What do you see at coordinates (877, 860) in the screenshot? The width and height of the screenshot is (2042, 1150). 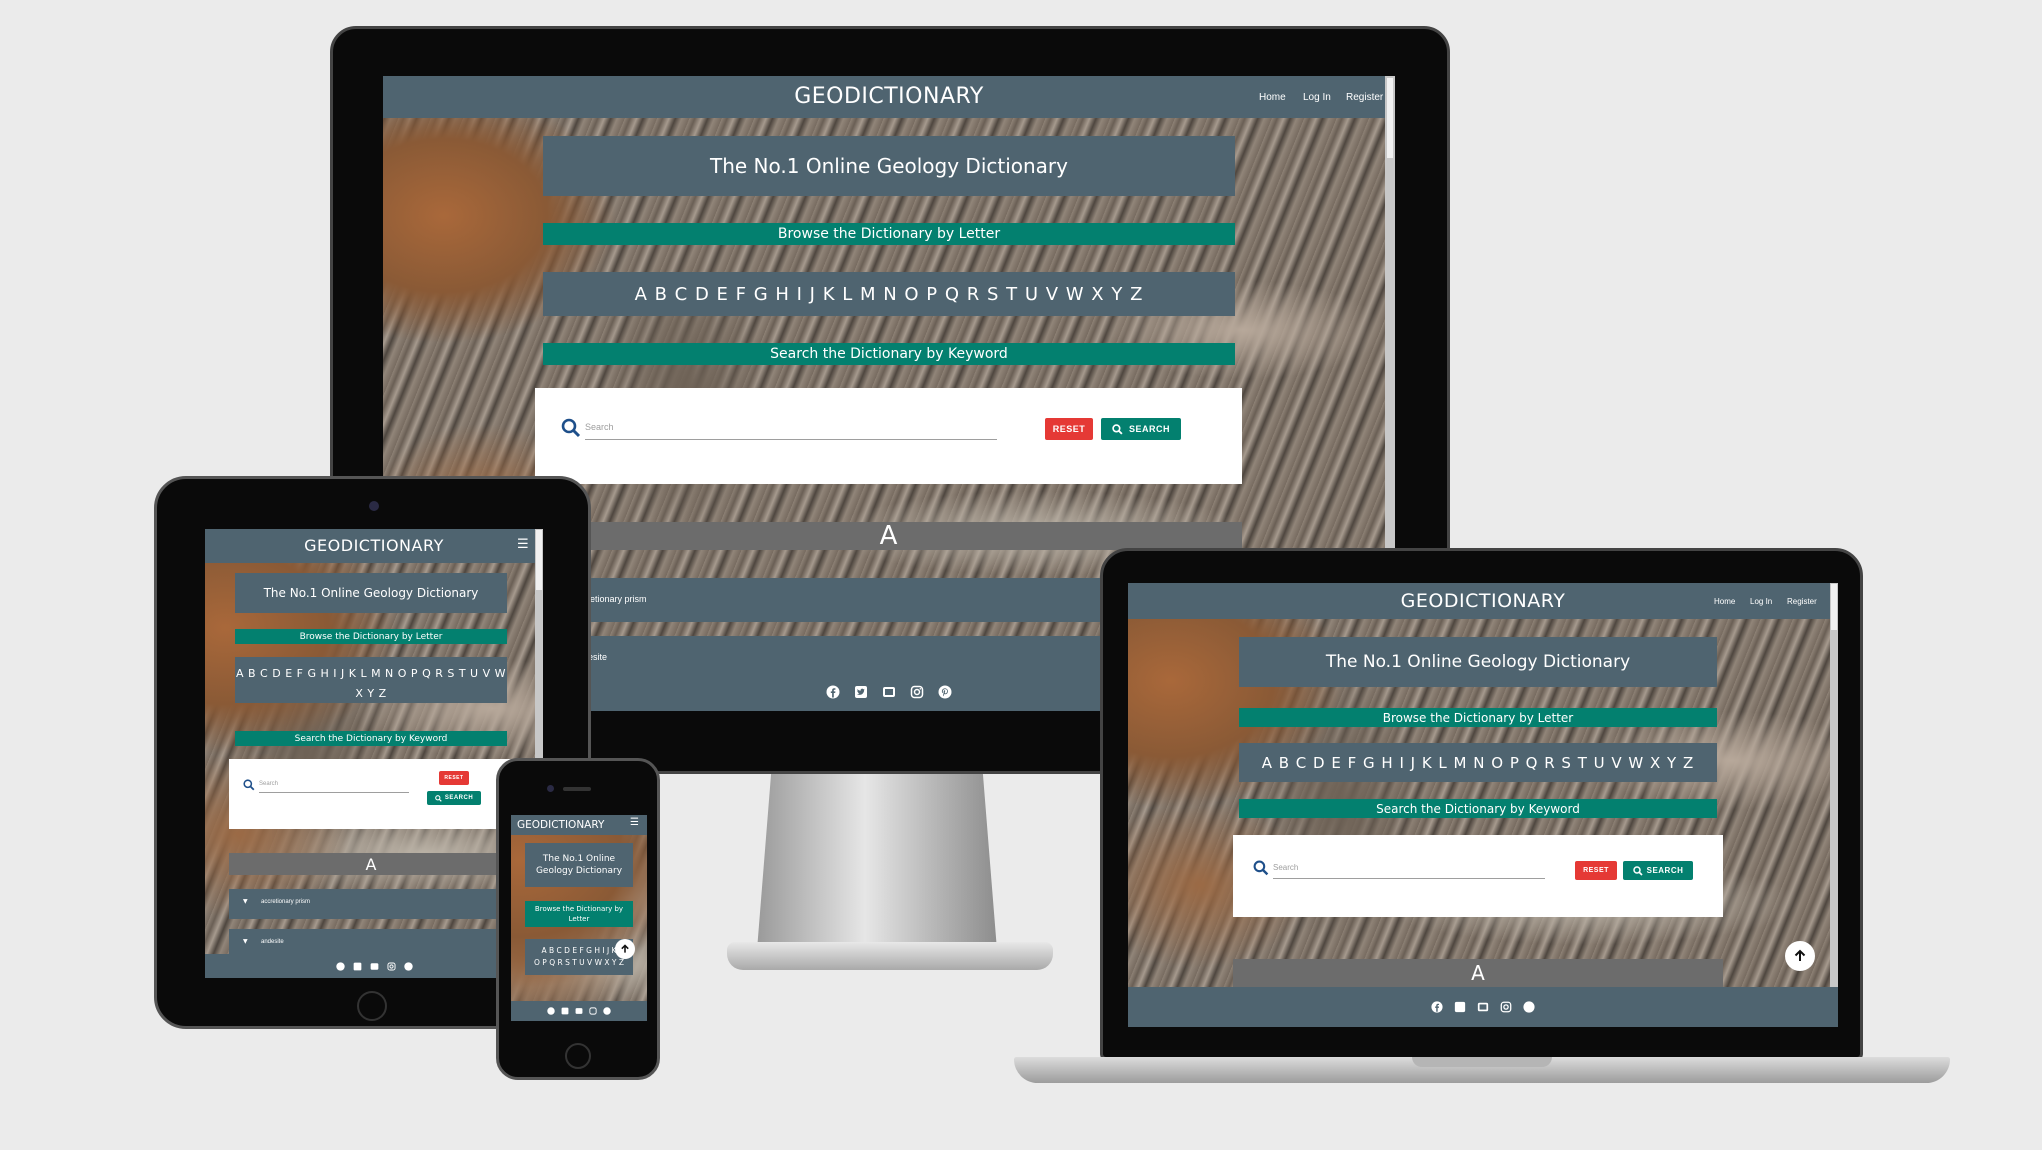 I see `monitor-stand-neck` at bounding box center [877, 860].